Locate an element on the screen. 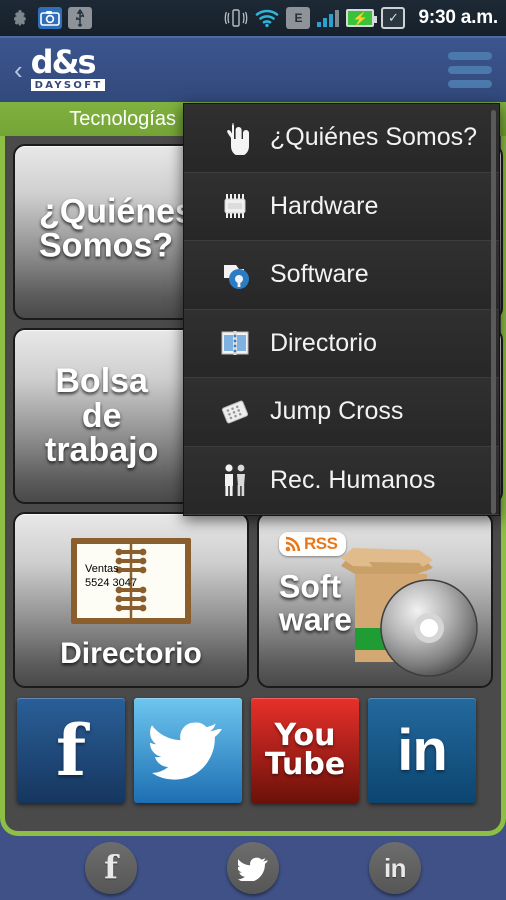 The image size is (506, 900). rss-icon is located at coordinates (293, 544).